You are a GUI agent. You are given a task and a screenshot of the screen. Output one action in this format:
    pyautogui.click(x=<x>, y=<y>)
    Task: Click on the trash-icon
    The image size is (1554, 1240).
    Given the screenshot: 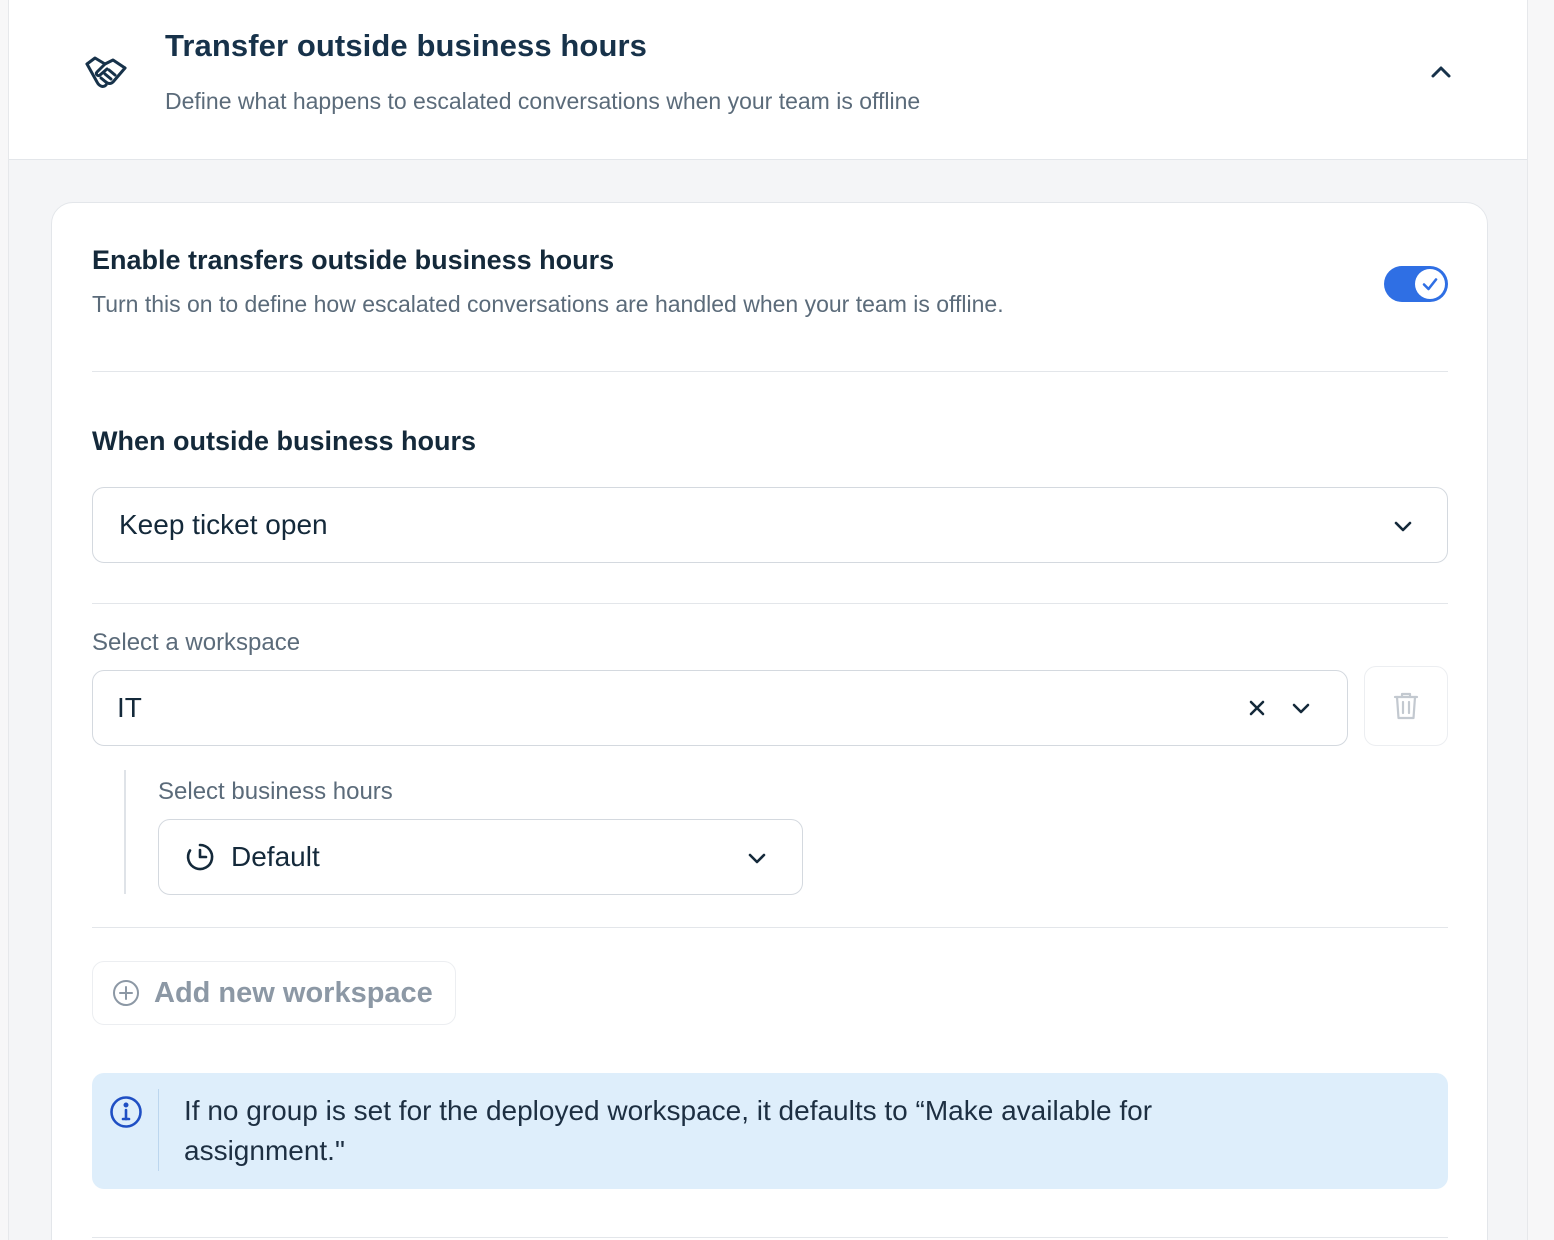 What is the action you would take?
    pyautogui.click(x=1406, y=706)
    